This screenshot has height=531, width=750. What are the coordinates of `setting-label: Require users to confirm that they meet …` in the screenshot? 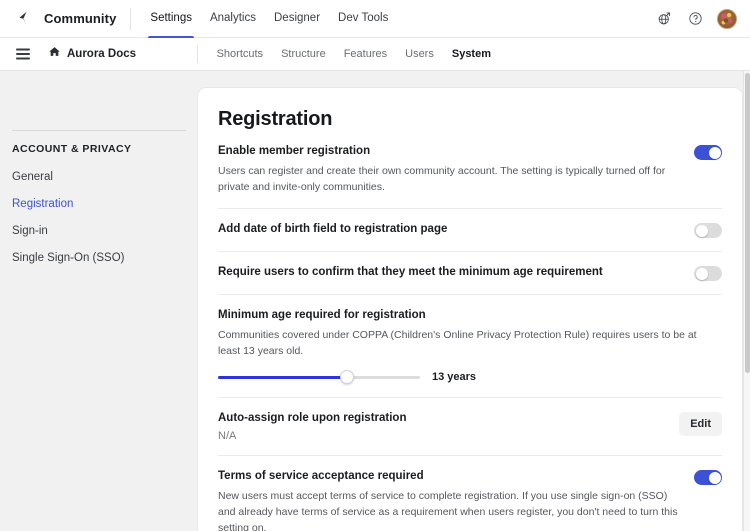 It's located at (410, 272).